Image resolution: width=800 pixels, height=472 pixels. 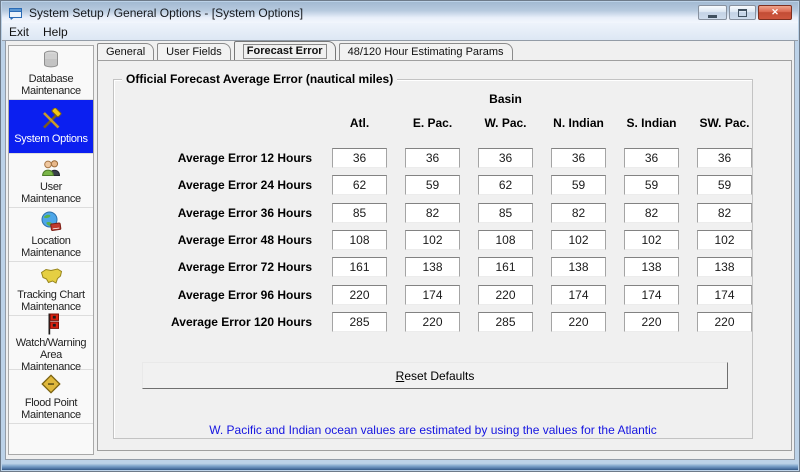 I want to click on forecast-error-input-average-error-36-hours-sw-pac, so click(x=724, y=213).